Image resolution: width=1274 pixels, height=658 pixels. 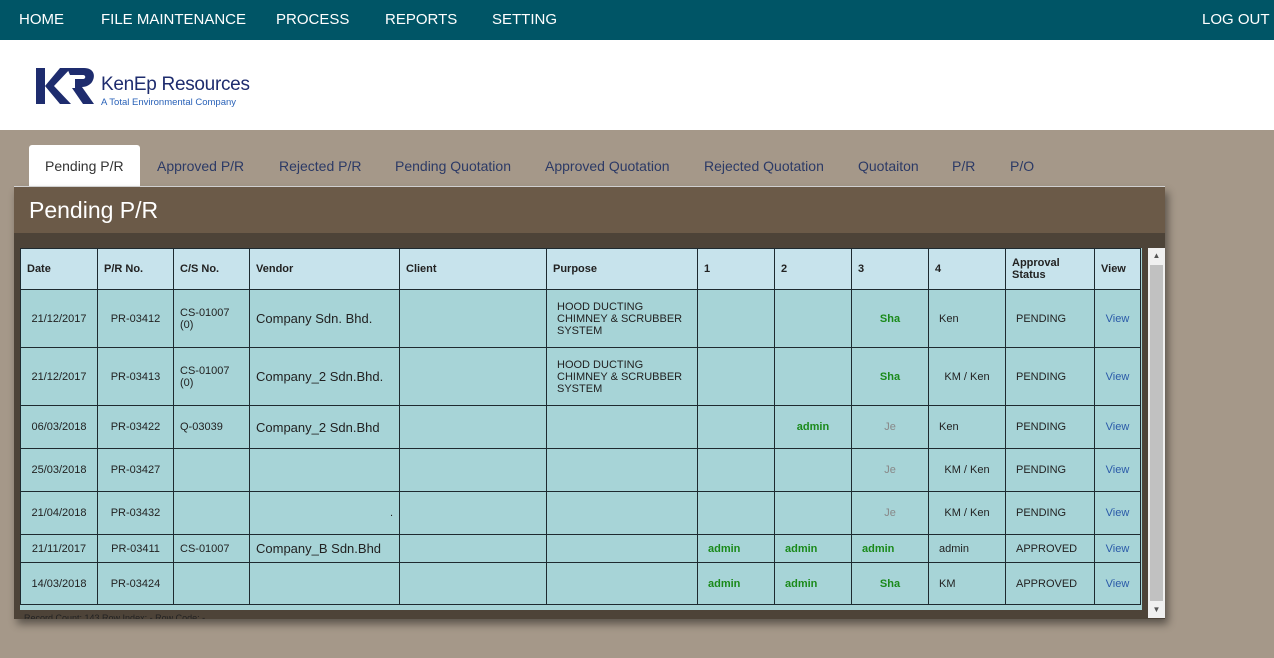 I want to click on tab-quotation: Quotaiton, so click(x=888, y=166).